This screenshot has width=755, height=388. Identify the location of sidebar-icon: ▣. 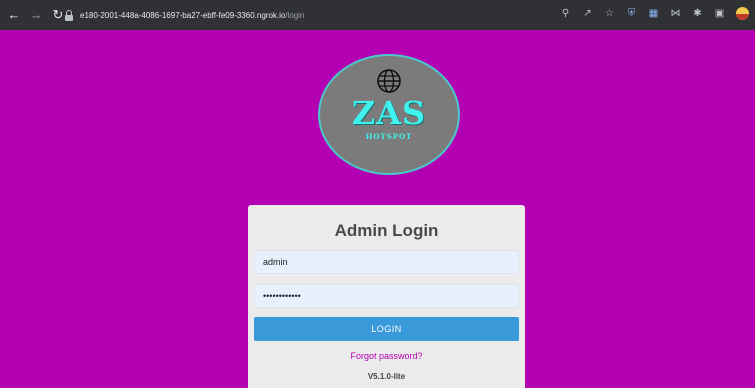
(719, 13).